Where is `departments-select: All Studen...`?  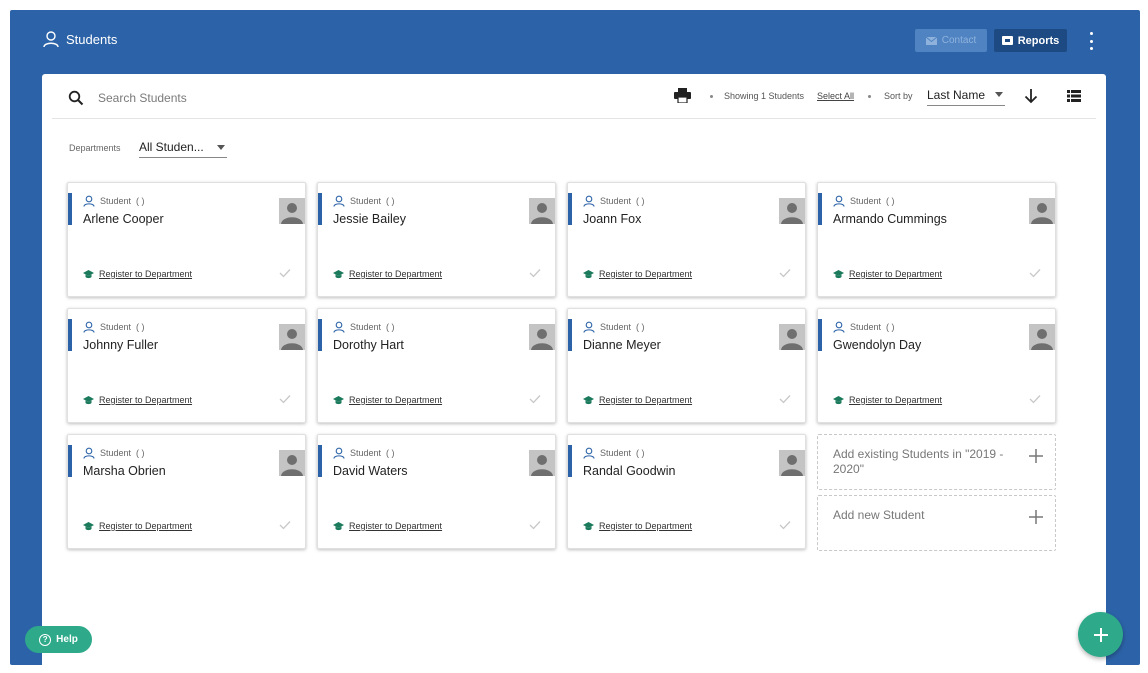 departments-select: All Studen... is located at coordinates (183, 147).